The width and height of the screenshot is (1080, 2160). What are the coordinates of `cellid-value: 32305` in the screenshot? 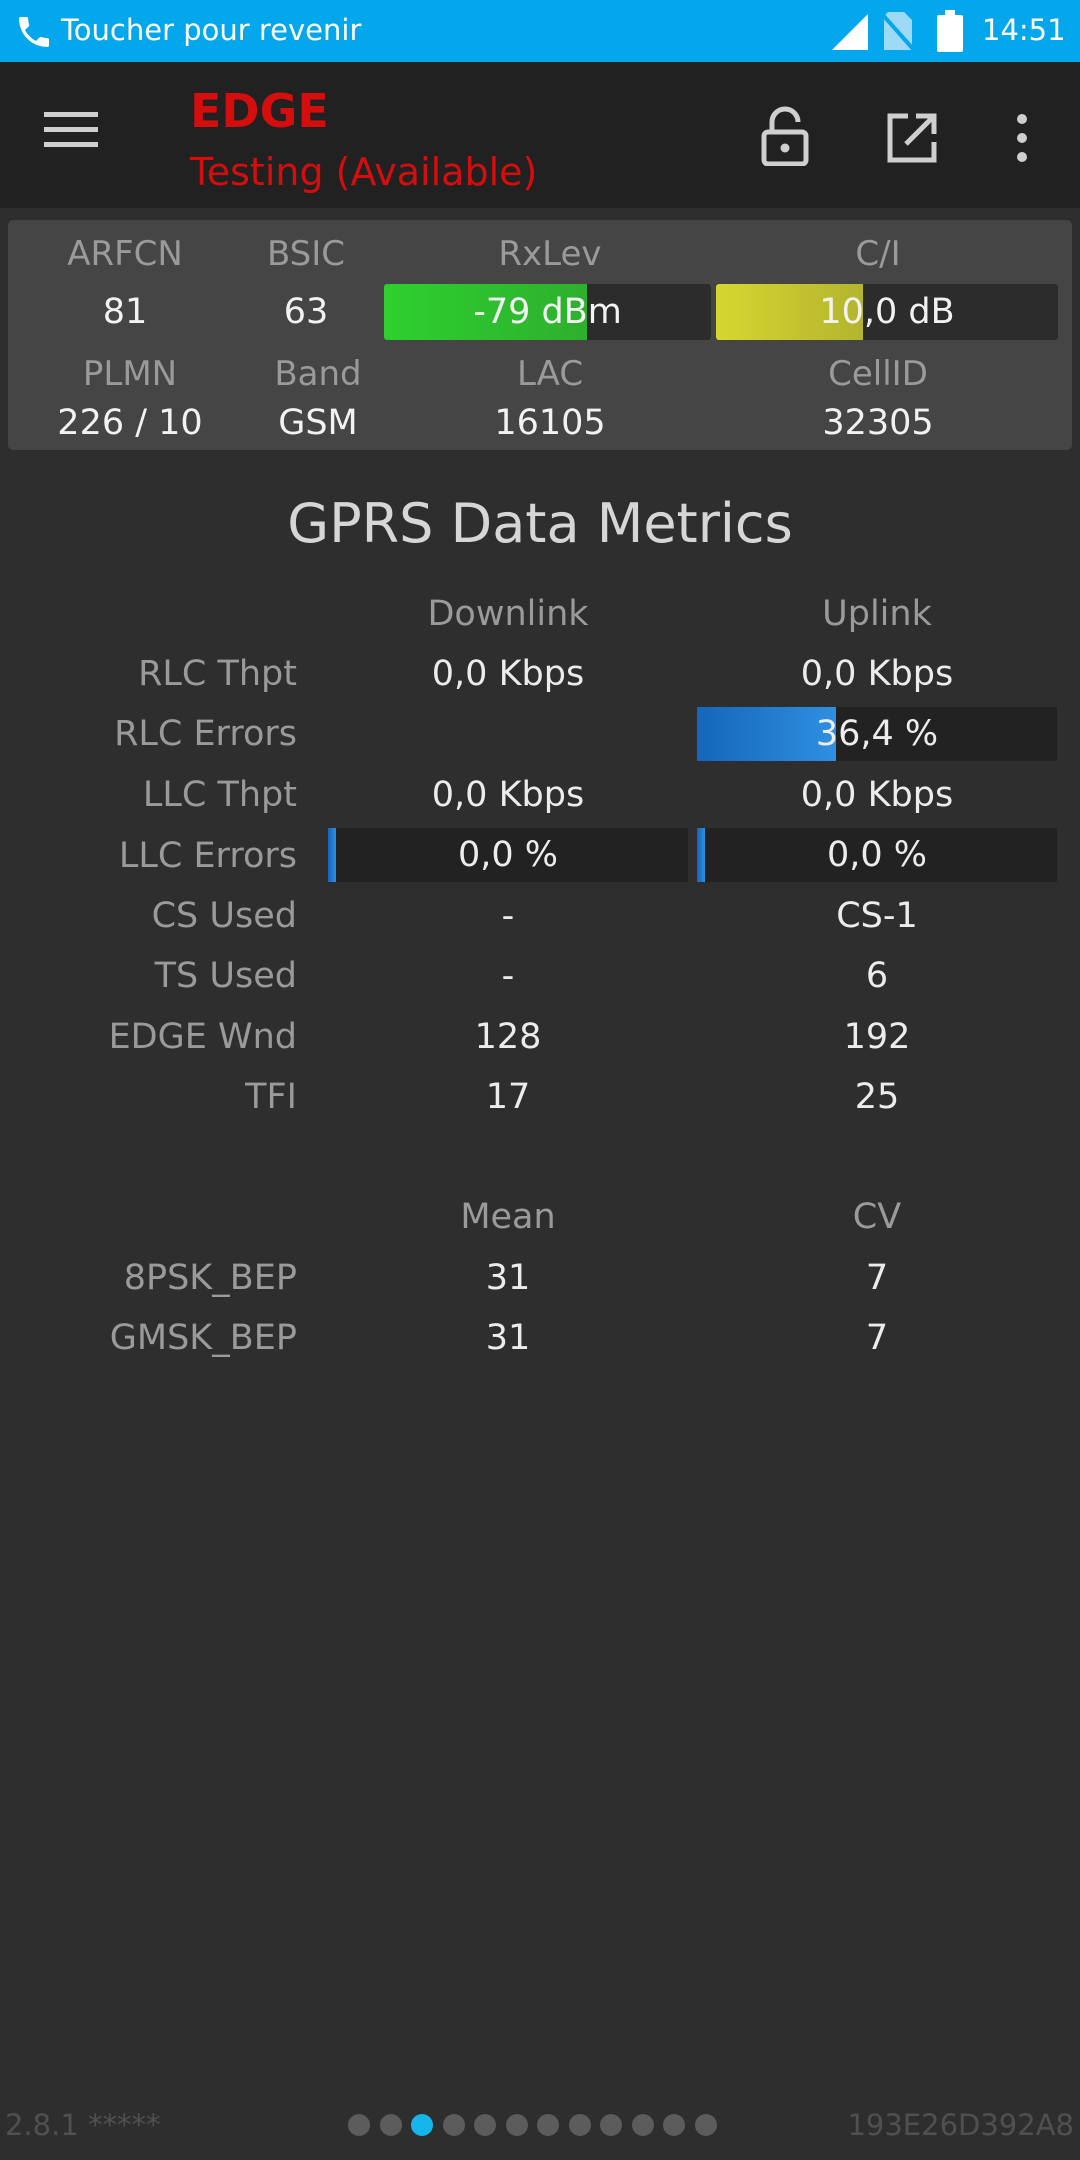 It's located at (878, 423).